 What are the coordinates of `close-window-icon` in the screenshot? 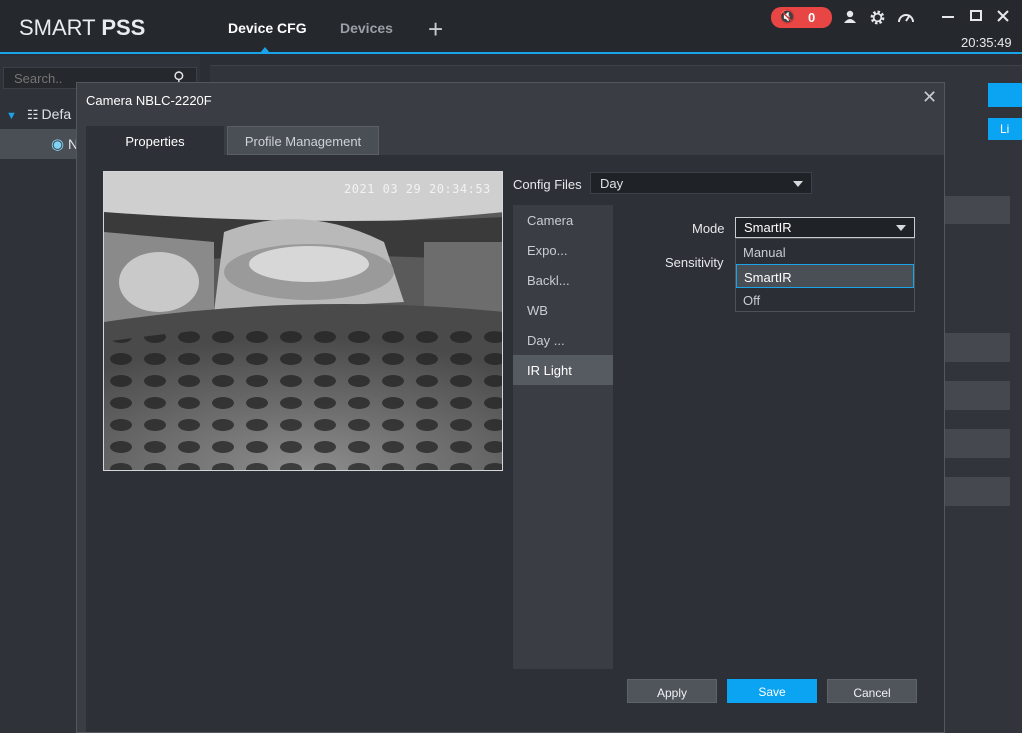 It's located at (1003, 18).